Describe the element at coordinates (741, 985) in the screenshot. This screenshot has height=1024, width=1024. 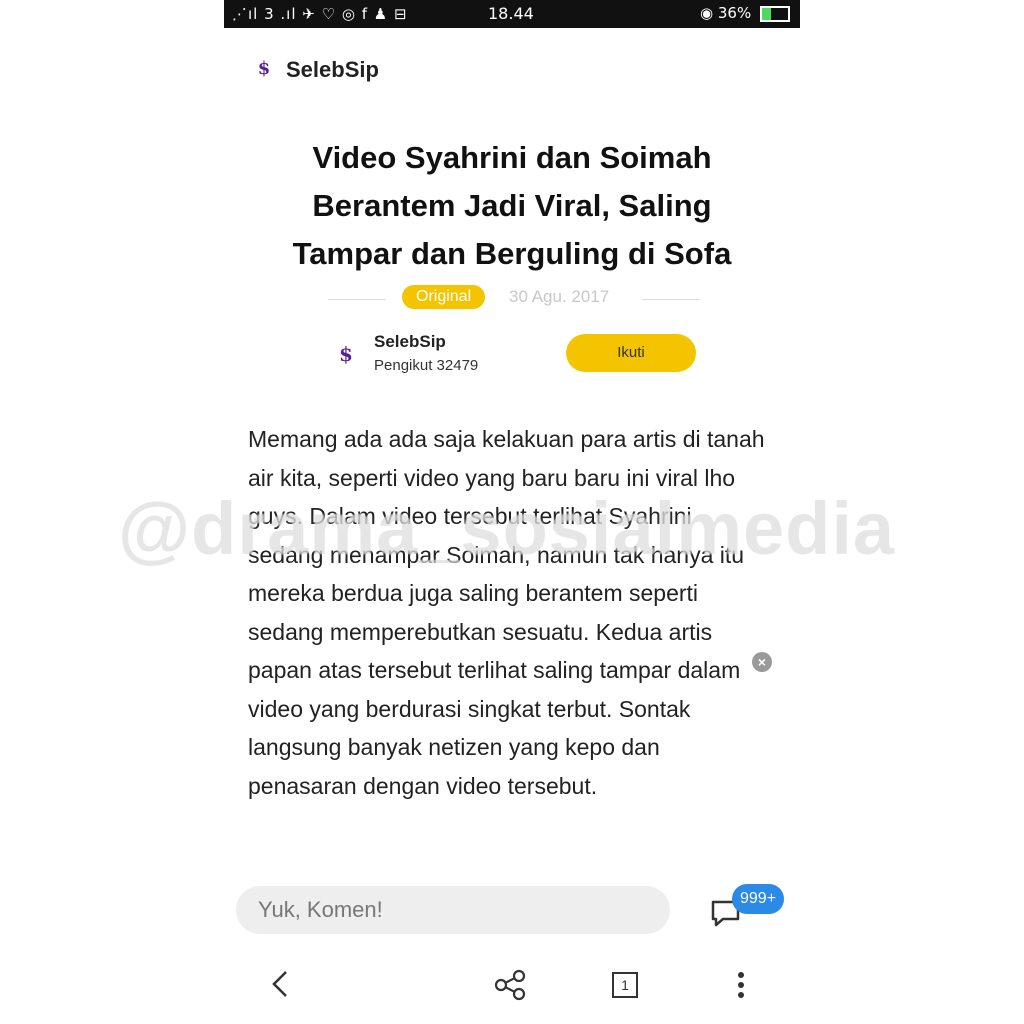
I see `more-vertical-icon` at that location.